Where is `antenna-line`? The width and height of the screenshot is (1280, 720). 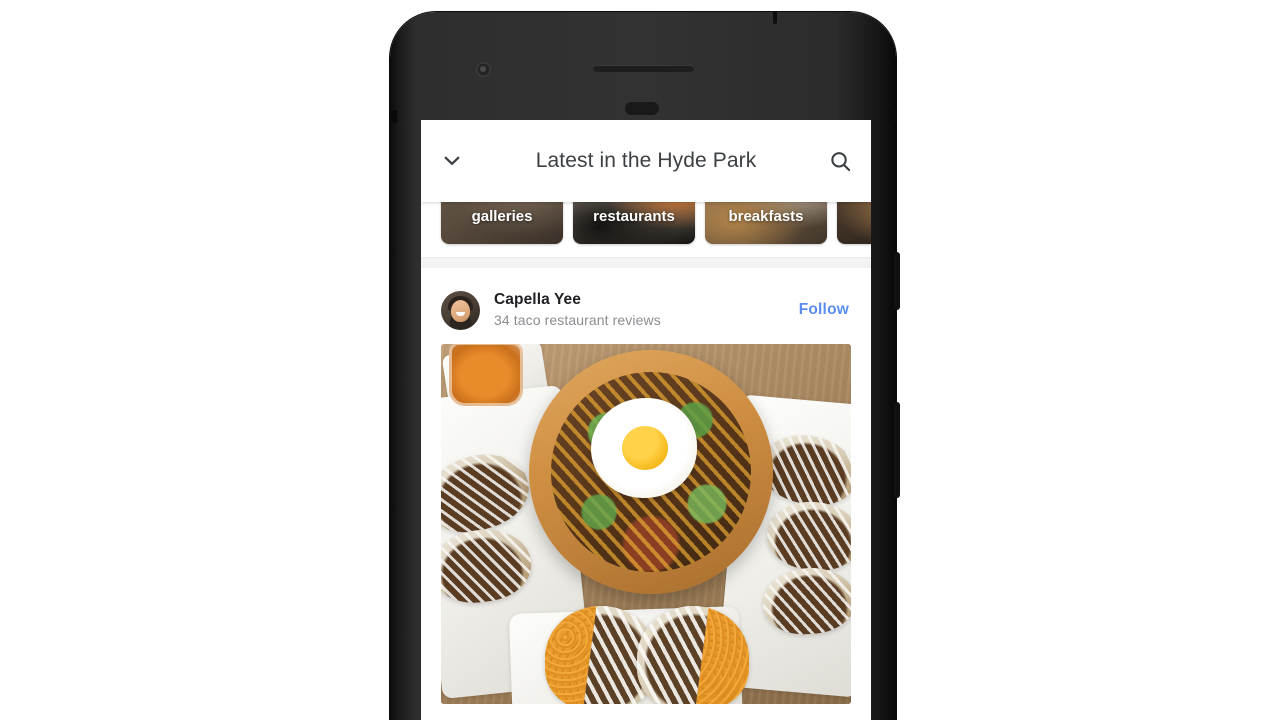 antenna-line is located at coordinates (775, 18).